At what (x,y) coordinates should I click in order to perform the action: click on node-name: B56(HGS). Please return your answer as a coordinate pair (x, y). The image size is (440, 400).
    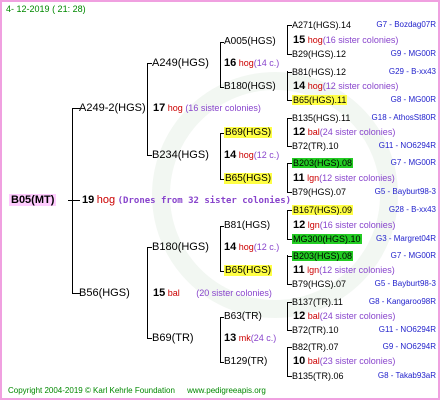
    Looking at the image, I should click on (104, 293).